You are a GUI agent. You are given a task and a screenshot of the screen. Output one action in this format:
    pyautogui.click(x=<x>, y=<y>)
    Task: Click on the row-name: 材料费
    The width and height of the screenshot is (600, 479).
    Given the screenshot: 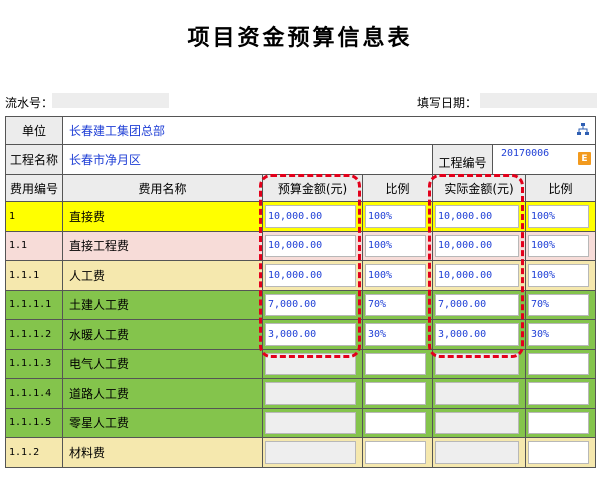 What is the action you would take?
    pyautogui.click(x=163, y=452)
    